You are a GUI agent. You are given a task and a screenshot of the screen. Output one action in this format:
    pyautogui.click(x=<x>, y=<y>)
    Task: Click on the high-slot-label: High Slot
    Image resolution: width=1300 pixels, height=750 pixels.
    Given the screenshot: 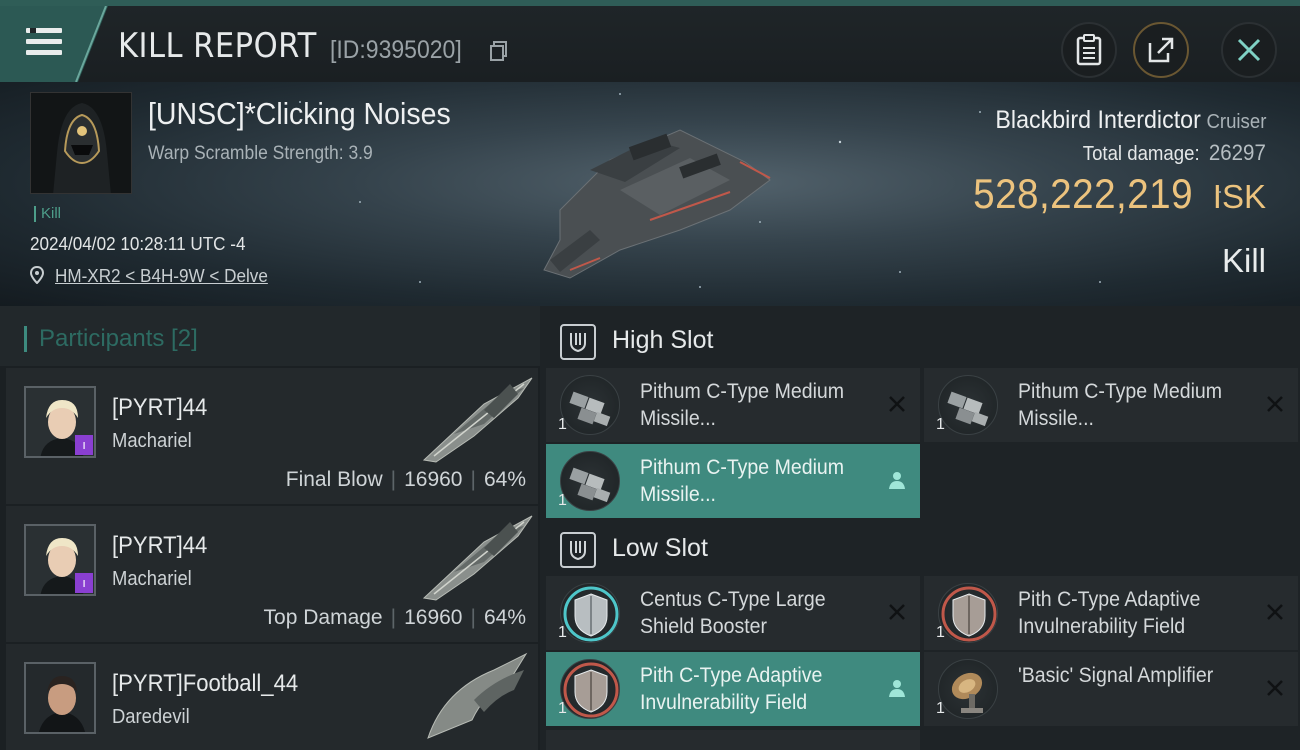 What is the action you would take?
    pyautogui.click(x=663, y=340)
    